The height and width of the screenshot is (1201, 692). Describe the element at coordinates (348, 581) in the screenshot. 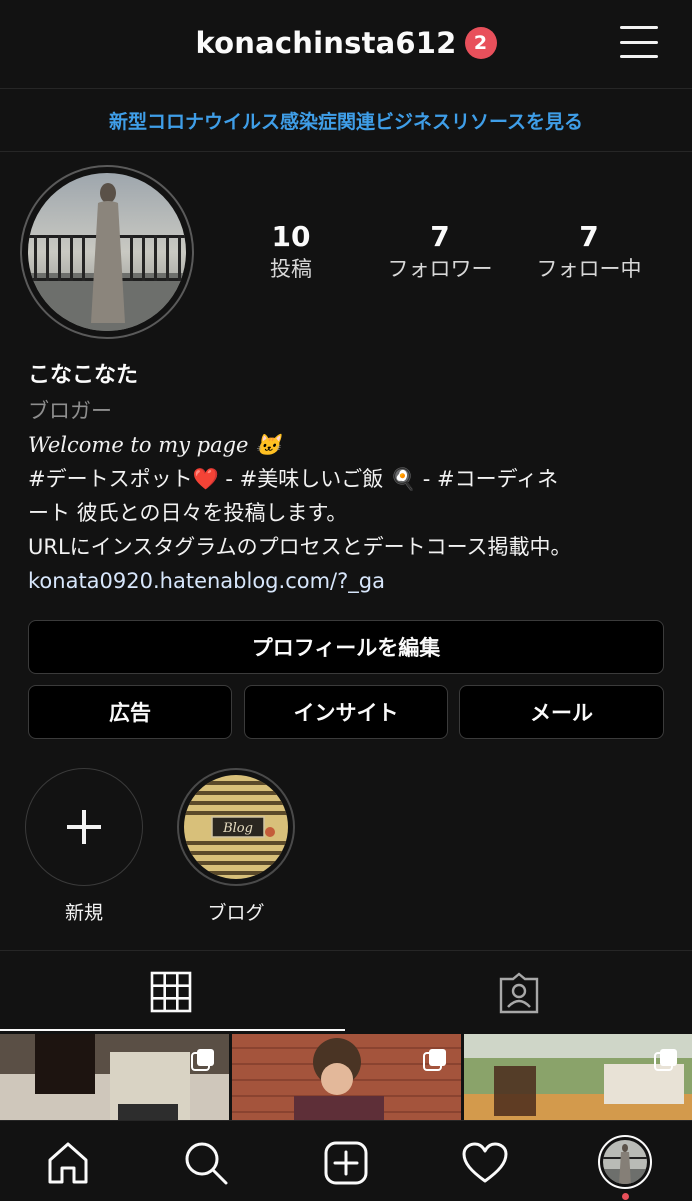

I see `bio-website-link: konata0920.hatenablog.com/?_ga` at that location.